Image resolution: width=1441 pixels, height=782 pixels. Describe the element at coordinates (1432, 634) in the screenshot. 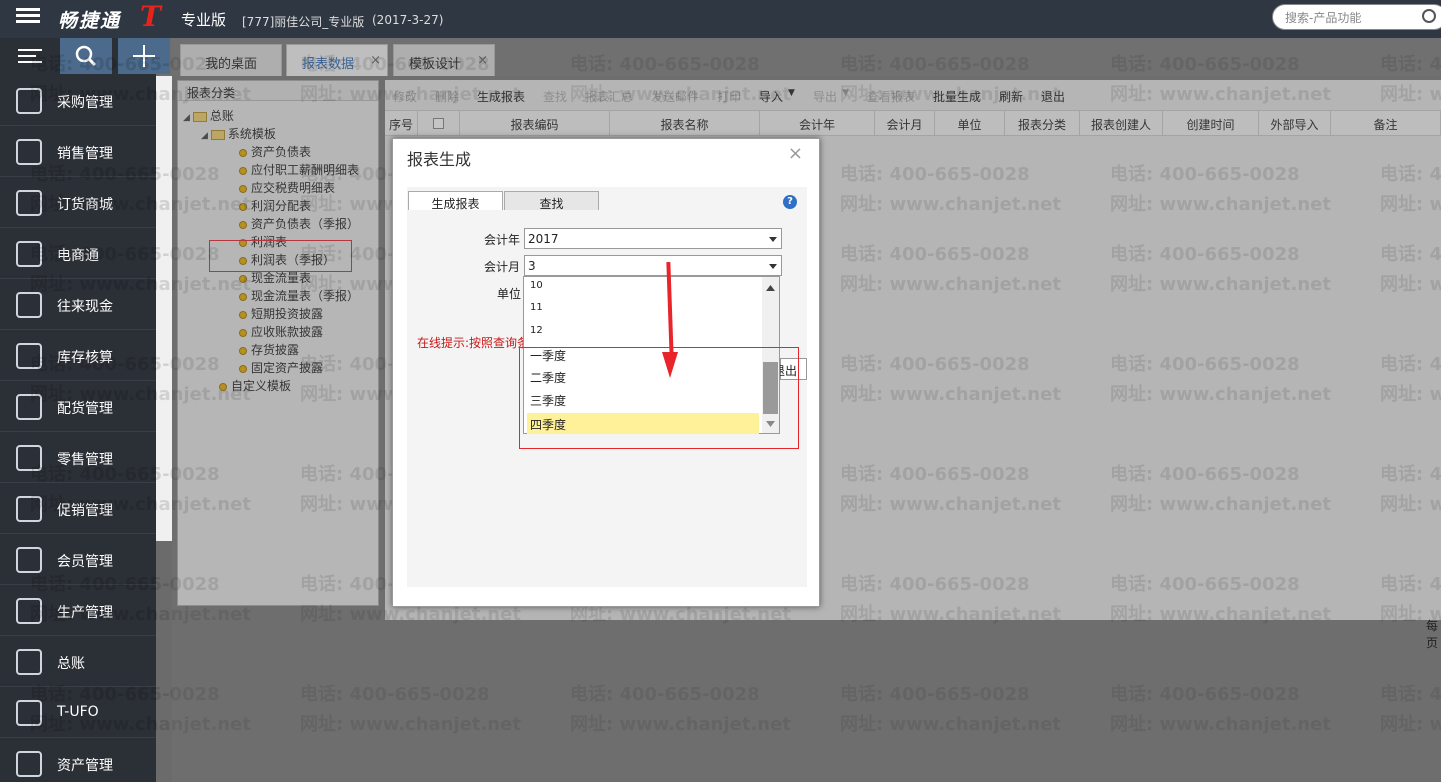

I see `page-size-label: 每页` at that location.